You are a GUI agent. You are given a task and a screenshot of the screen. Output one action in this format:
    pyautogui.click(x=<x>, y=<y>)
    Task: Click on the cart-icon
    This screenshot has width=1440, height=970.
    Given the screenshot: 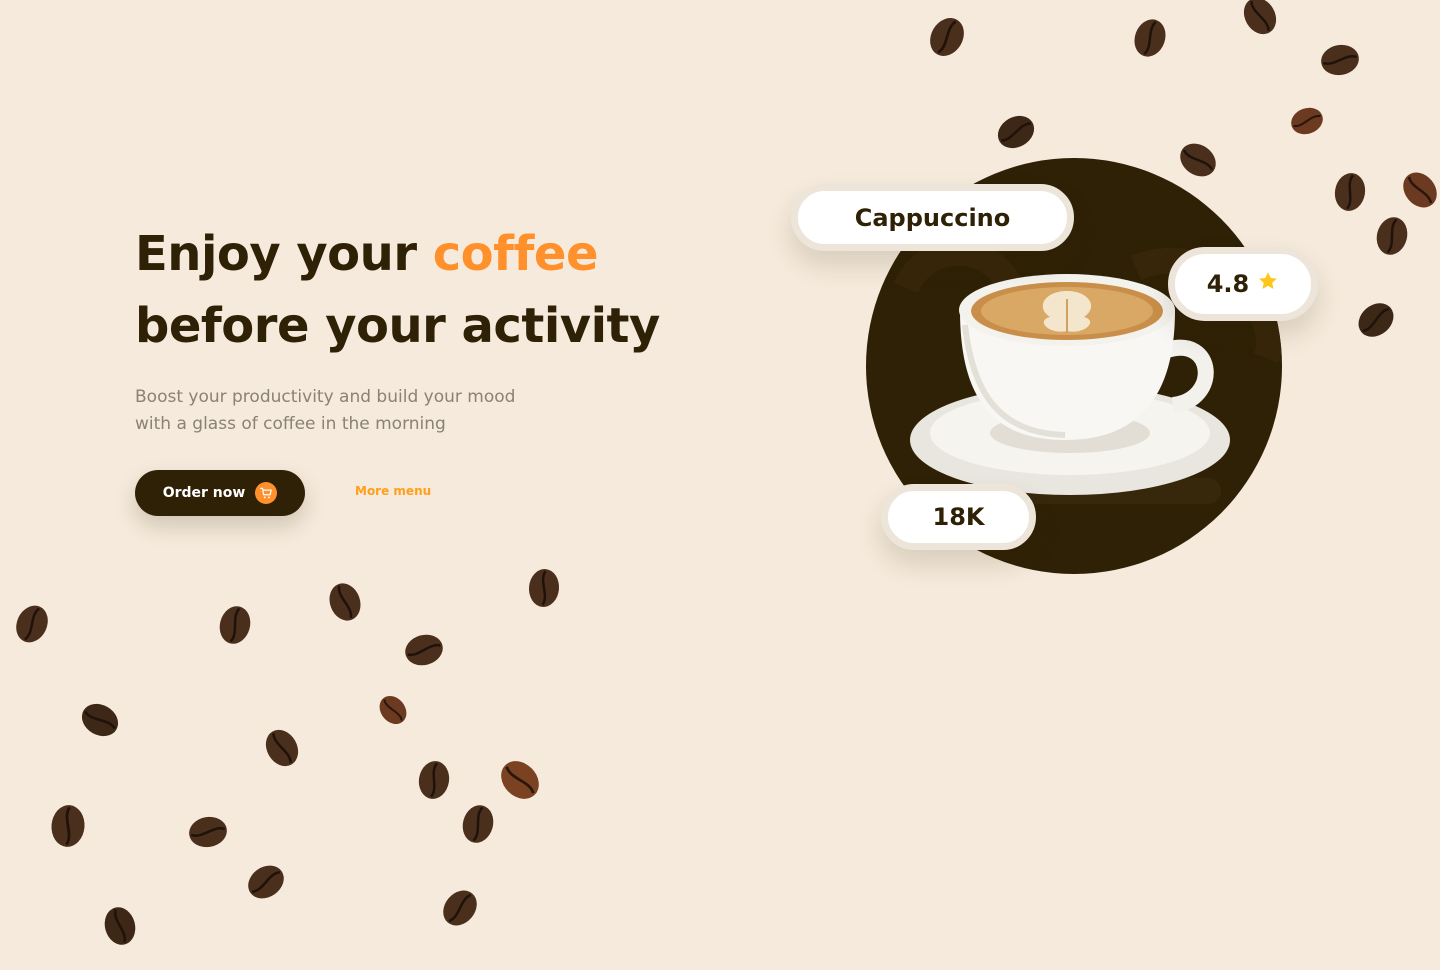 What is the action you would take?
    pyautogui.click(x=266, y=493)
    